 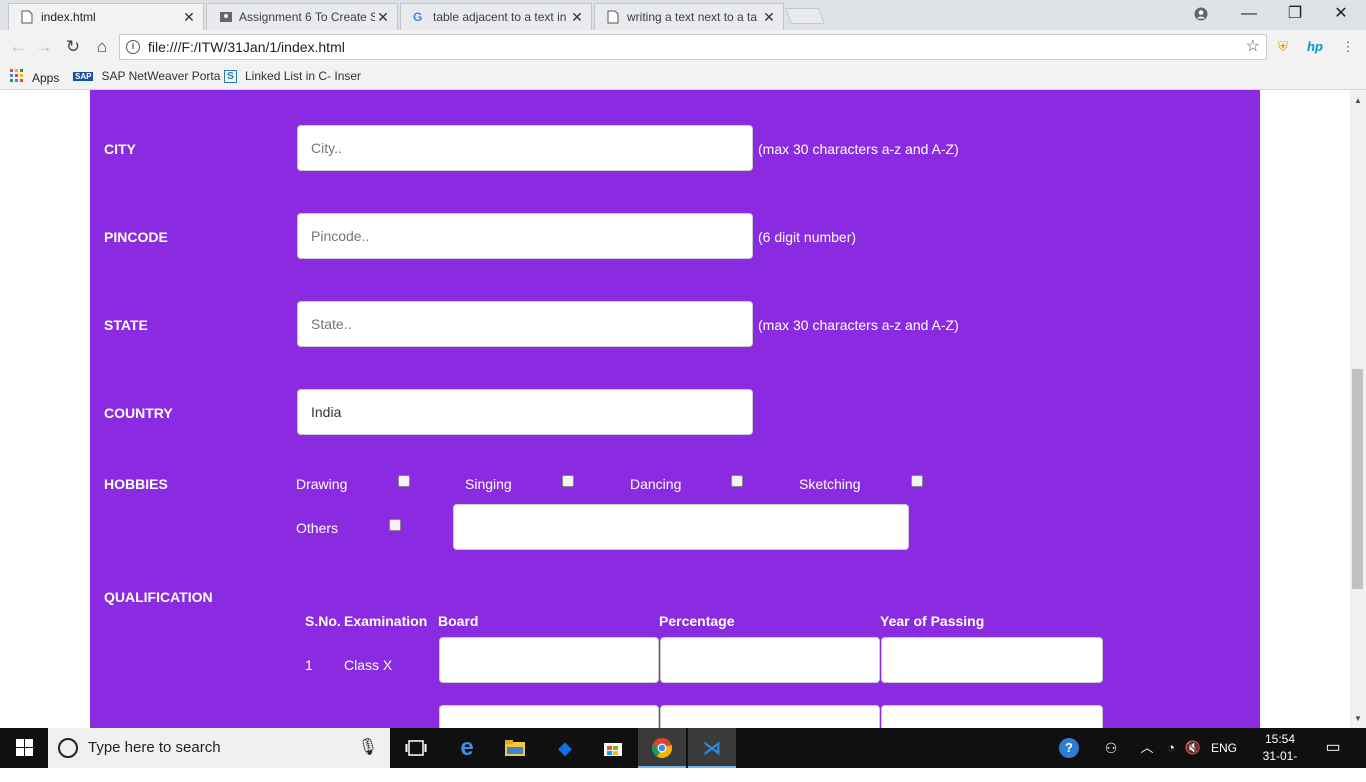 I want to click on state-hint: (max 30 characters a-z and A-Z), so click(x=858, y=325).